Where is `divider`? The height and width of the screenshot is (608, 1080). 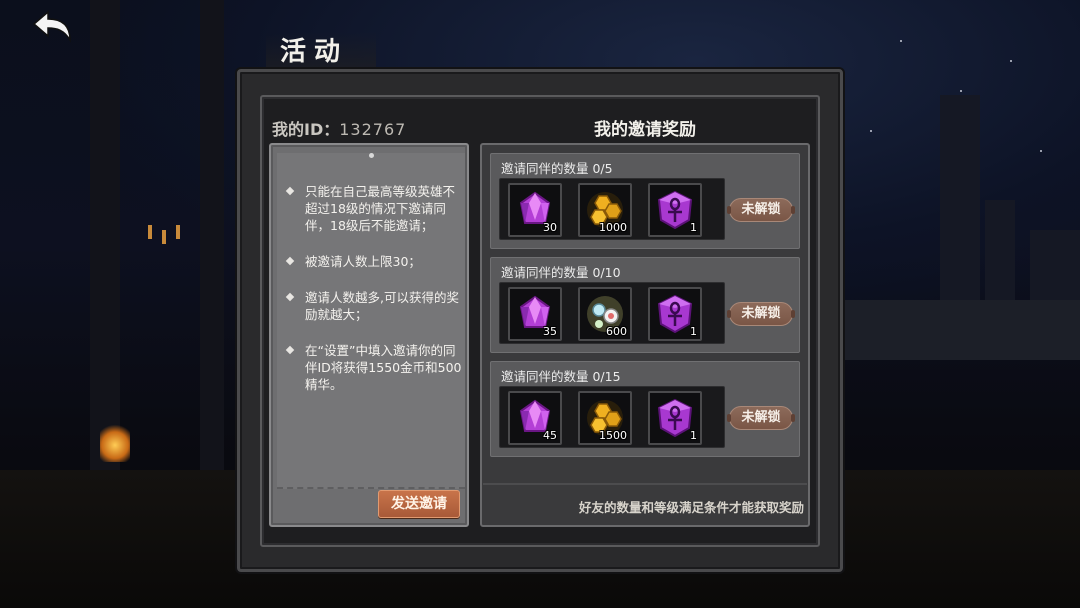
divider is located at coordinates (645, 484).